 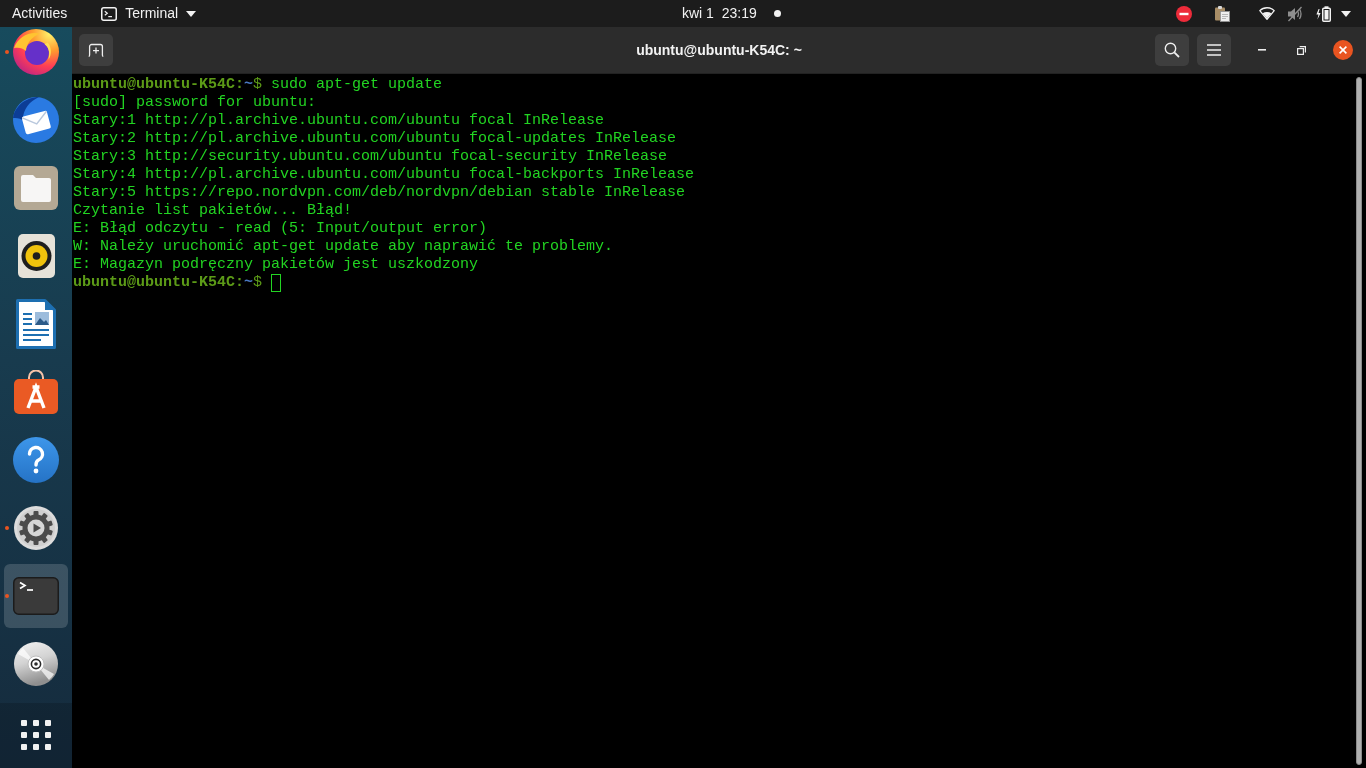 I want to click on system-menu-caret-icon, so click(x=1346, y=13).